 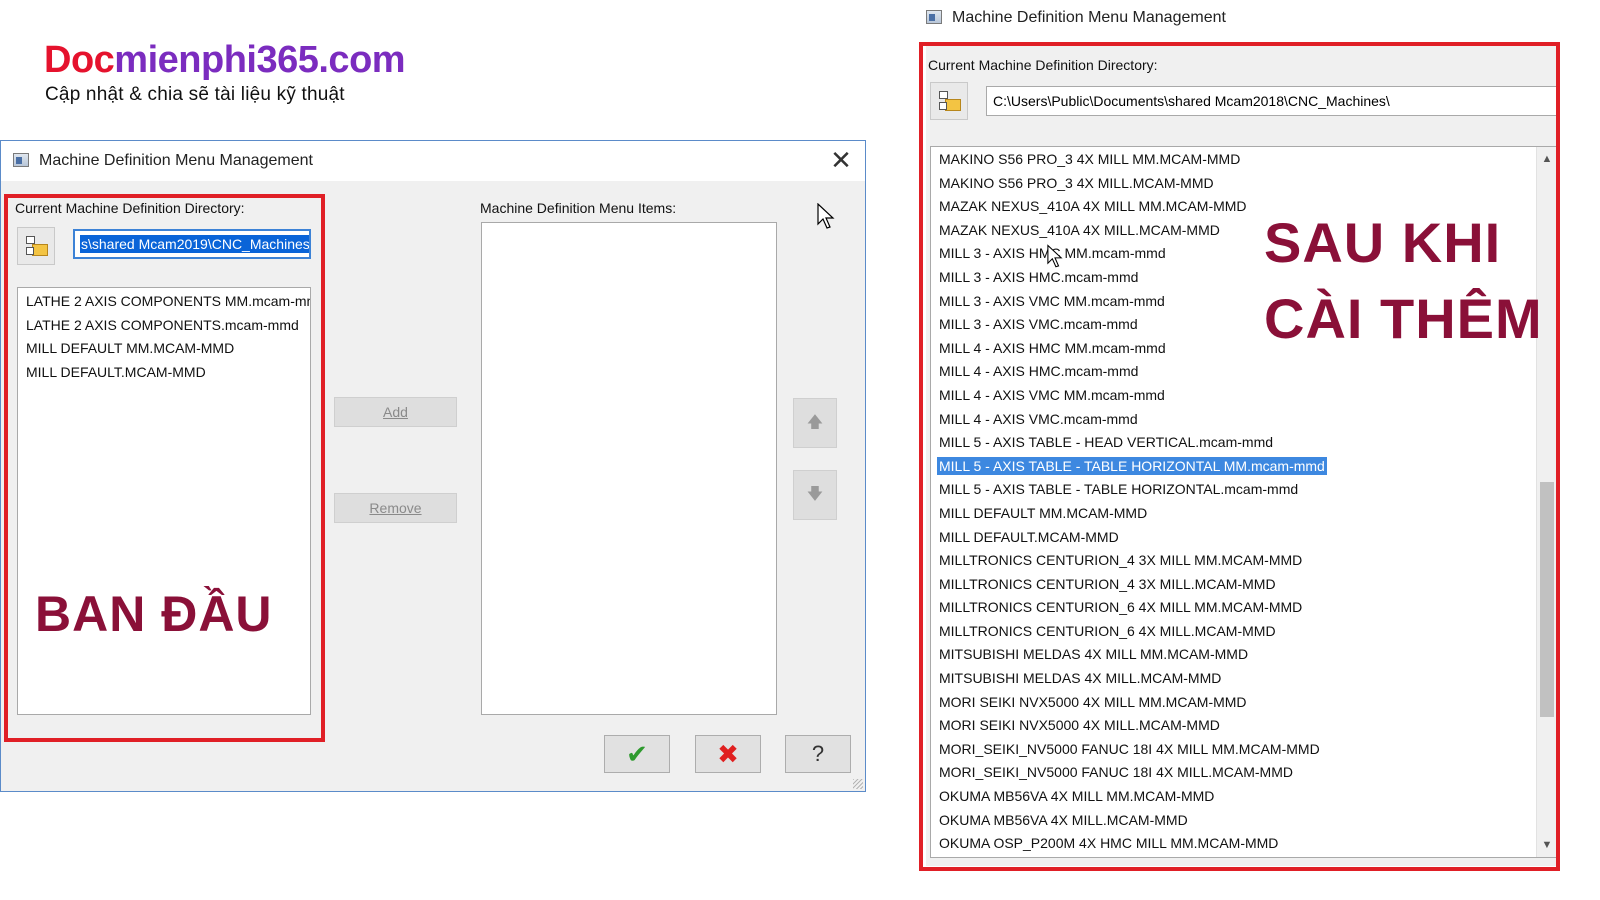 What do you see at coordinates (1093, 701) in the screenshot?
I see `list-item-label: MORI SEIKI NVX5000 4X MILL MM.MCAM-MMD` at bounding box center [1093, 701].